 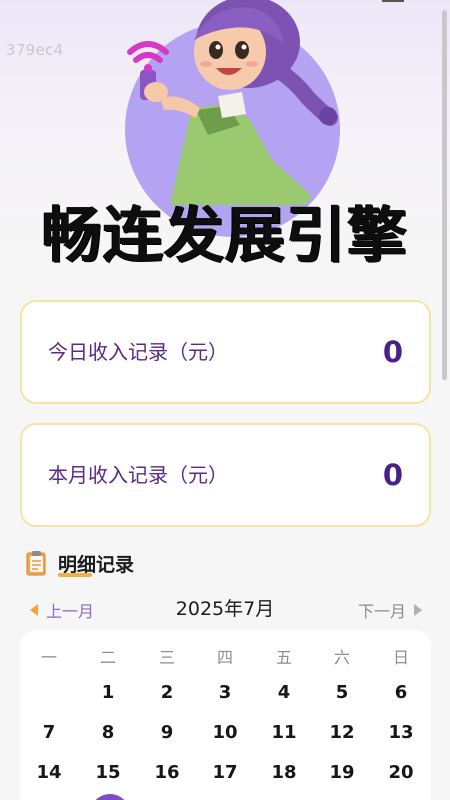 I want to click on weekday-wed: 三, so click(x=166, y=657).